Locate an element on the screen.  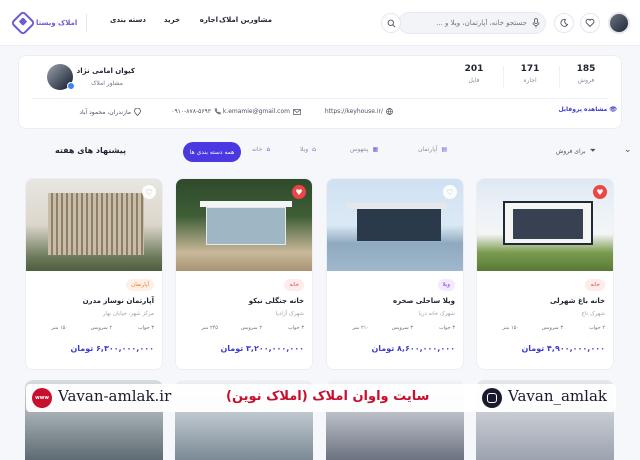
favorites-button is located at coordinates (590, 23).